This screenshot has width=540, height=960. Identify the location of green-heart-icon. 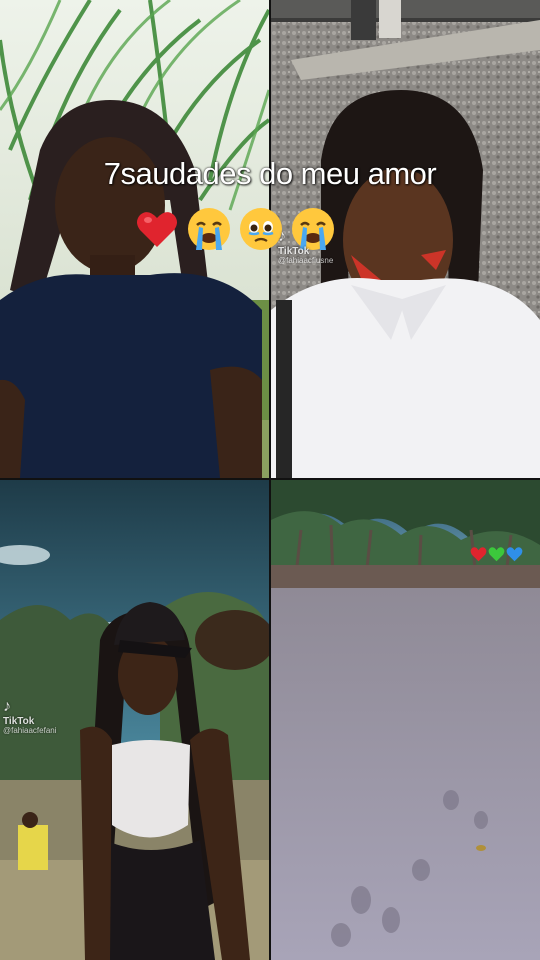
(496, 554).